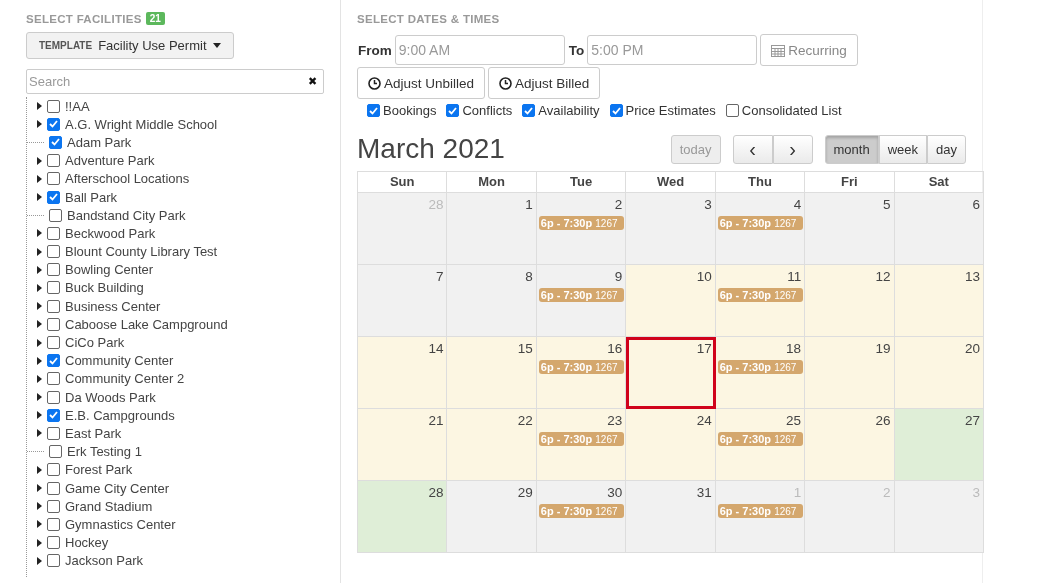 This screenshot has width=1044, height=583. Describe the element at coordinates (120, 415) in the screenshot. I see `facility-label: E.B. Campgrounds` at that location.